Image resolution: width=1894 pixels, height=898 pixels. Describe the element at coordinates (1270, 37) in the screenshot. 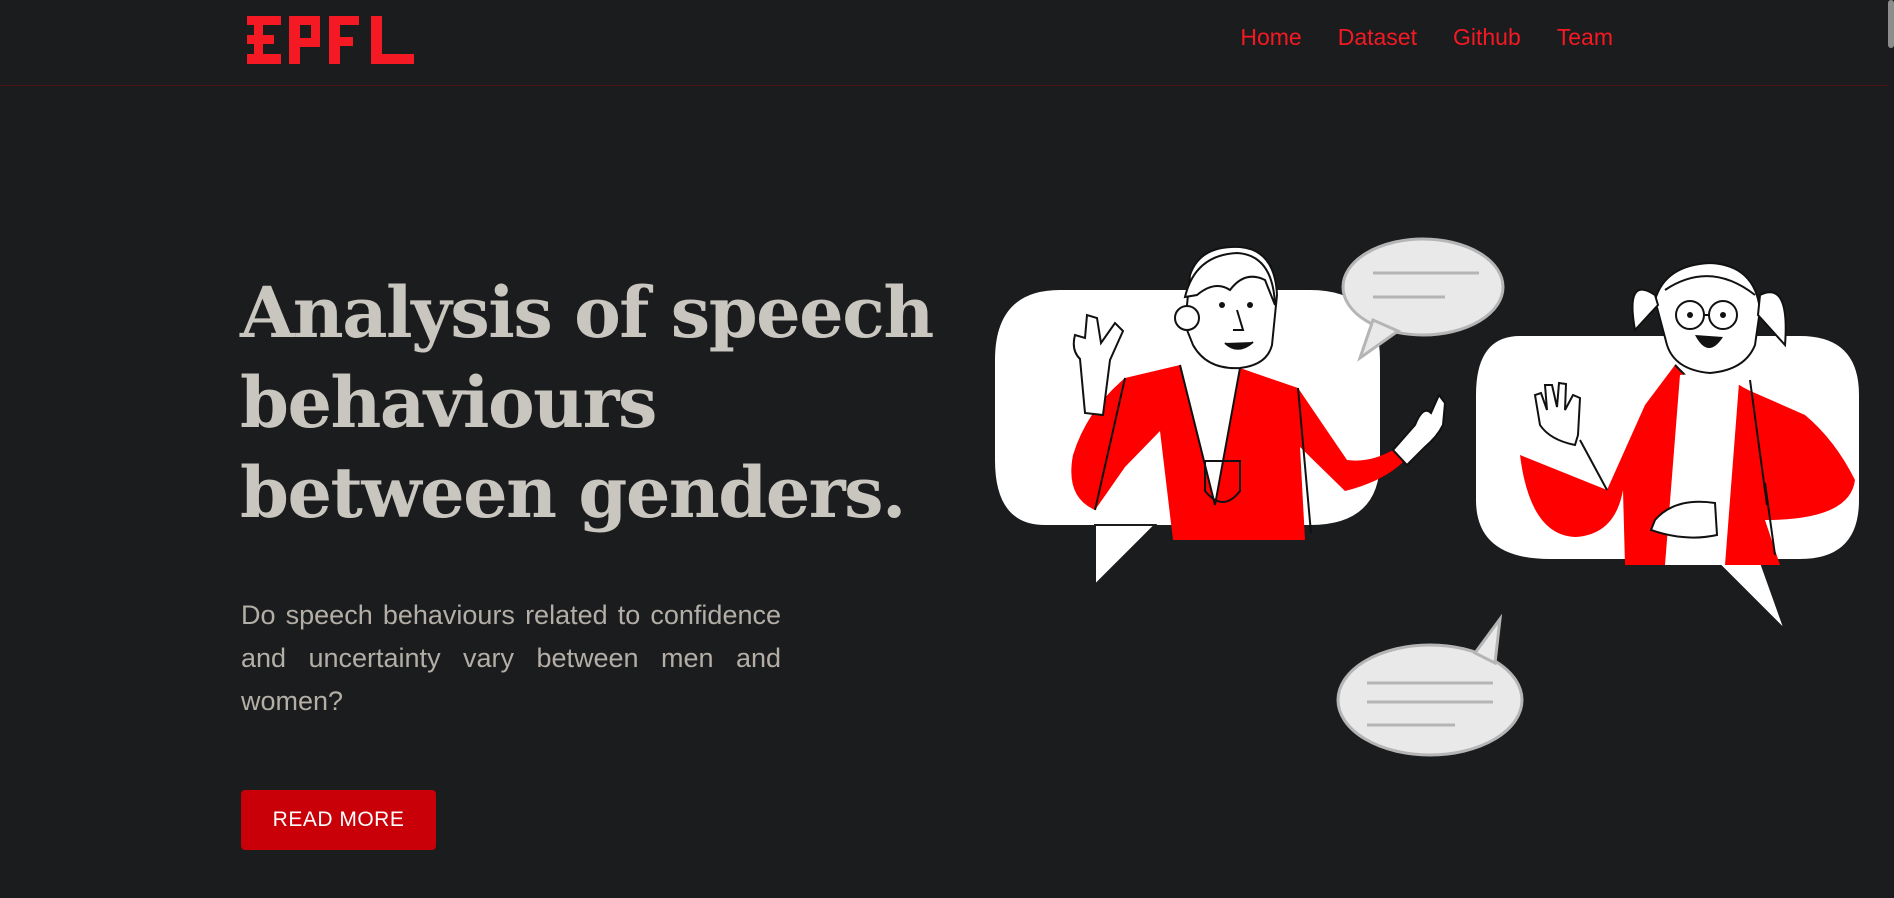

I see `nav-home: Home` at that location.